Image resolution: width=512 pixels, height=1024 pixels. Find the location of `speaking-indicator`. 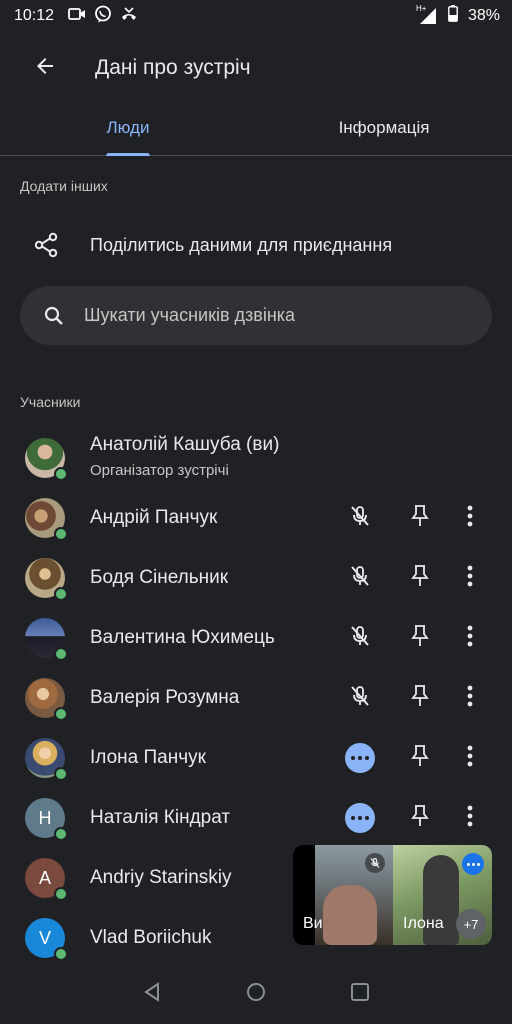

speaking-indicator is located at coordinates (360, 818).